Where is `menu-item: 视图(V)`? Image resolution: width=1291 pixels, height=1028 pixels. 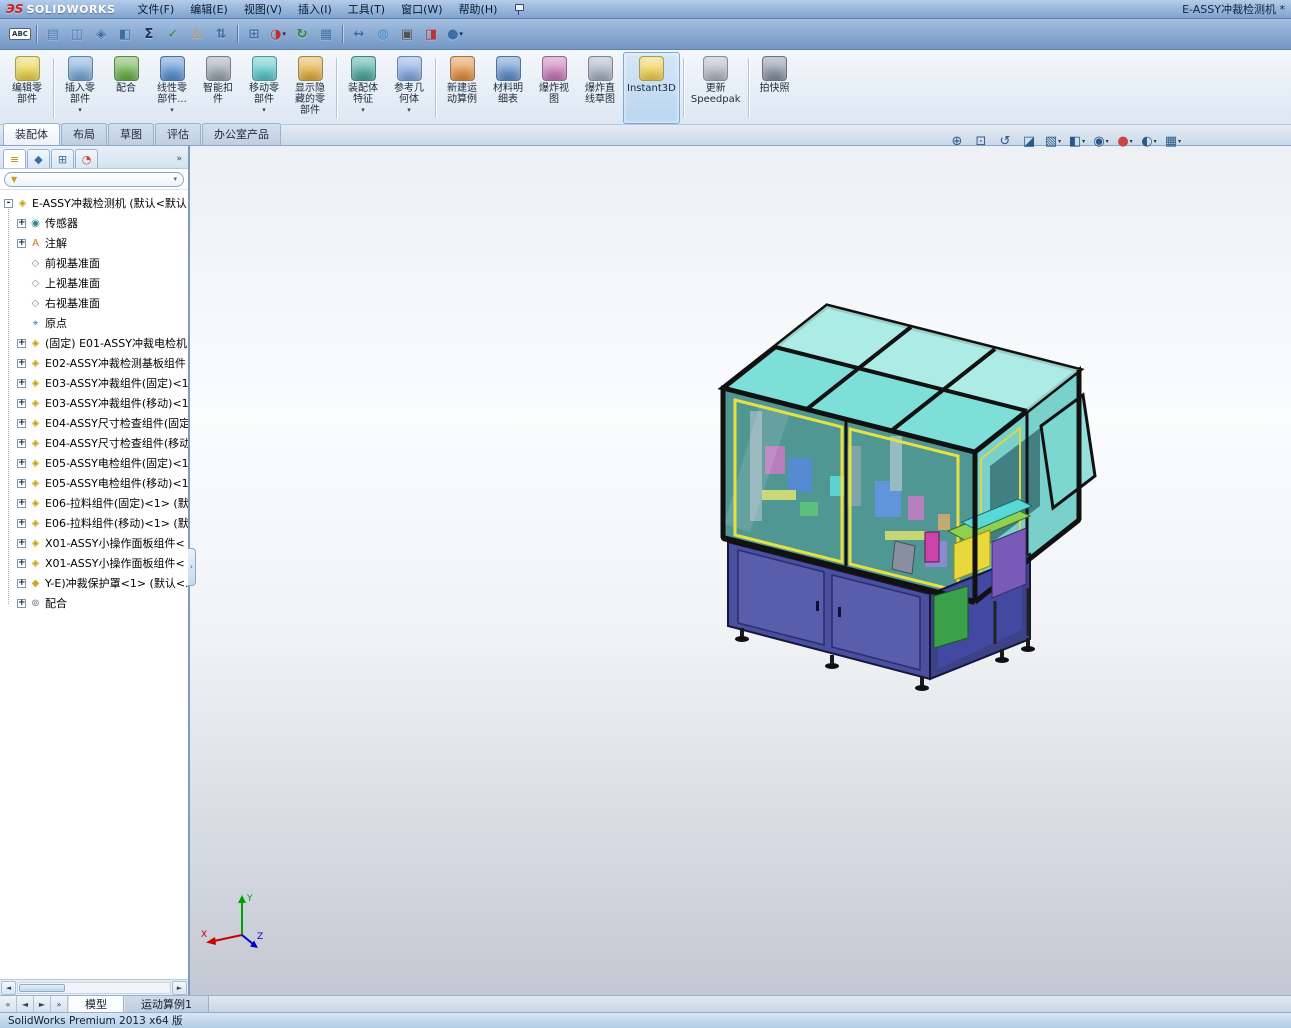 menu-item: 视图(V) is located at coordinates (263, 9).